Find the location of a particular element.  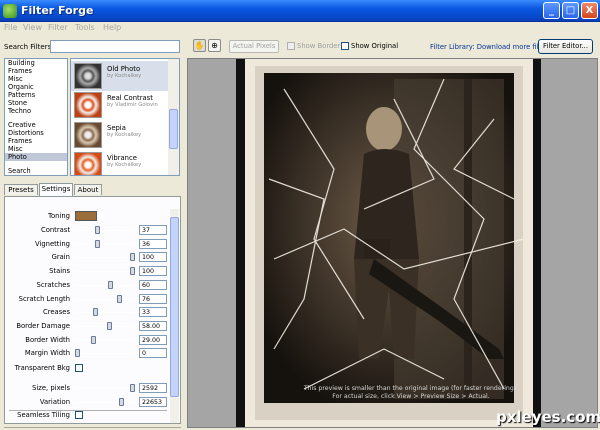

setting-row: Variation 22653 is located at coordinates (87, 402).